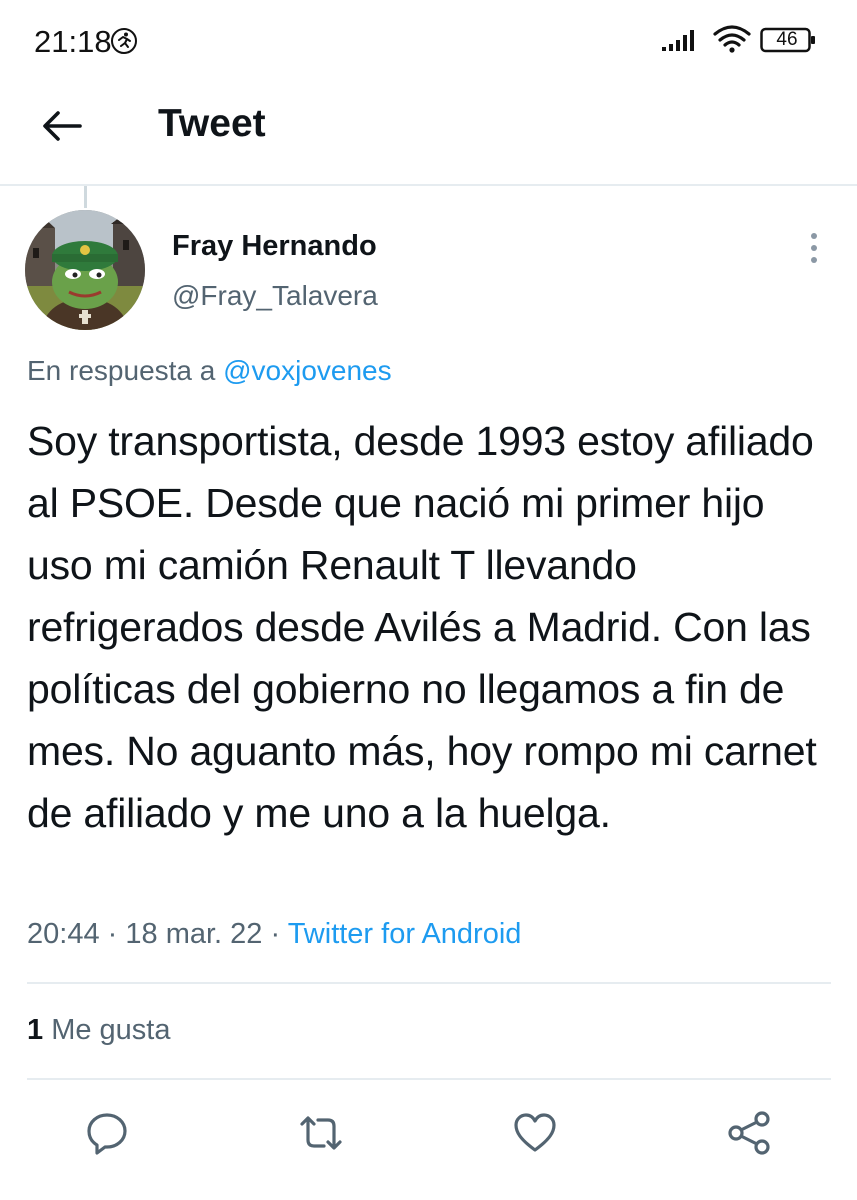 Image resolution: width=857 pixels, height=1200 pixels. Describe the element at coordinates (787, 39) in the screenshot. I see `battery-level: 46` at that location.